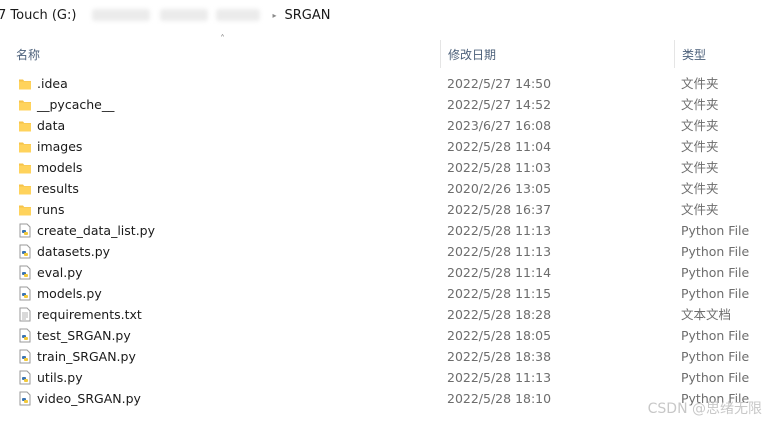 Image resolution: width=776 pixels, height=426 pixels. What do you see at coordinates (499, 125) in the screenshot?
I see `file-date-modified: 2023/6/27 16:08` at bounding box center [499, 125].